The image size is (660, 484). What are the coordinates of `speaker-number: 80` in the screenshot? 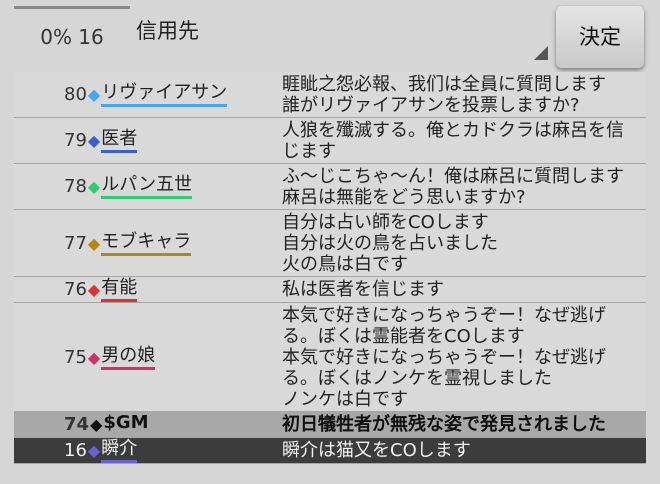 It's located at (75, 94).